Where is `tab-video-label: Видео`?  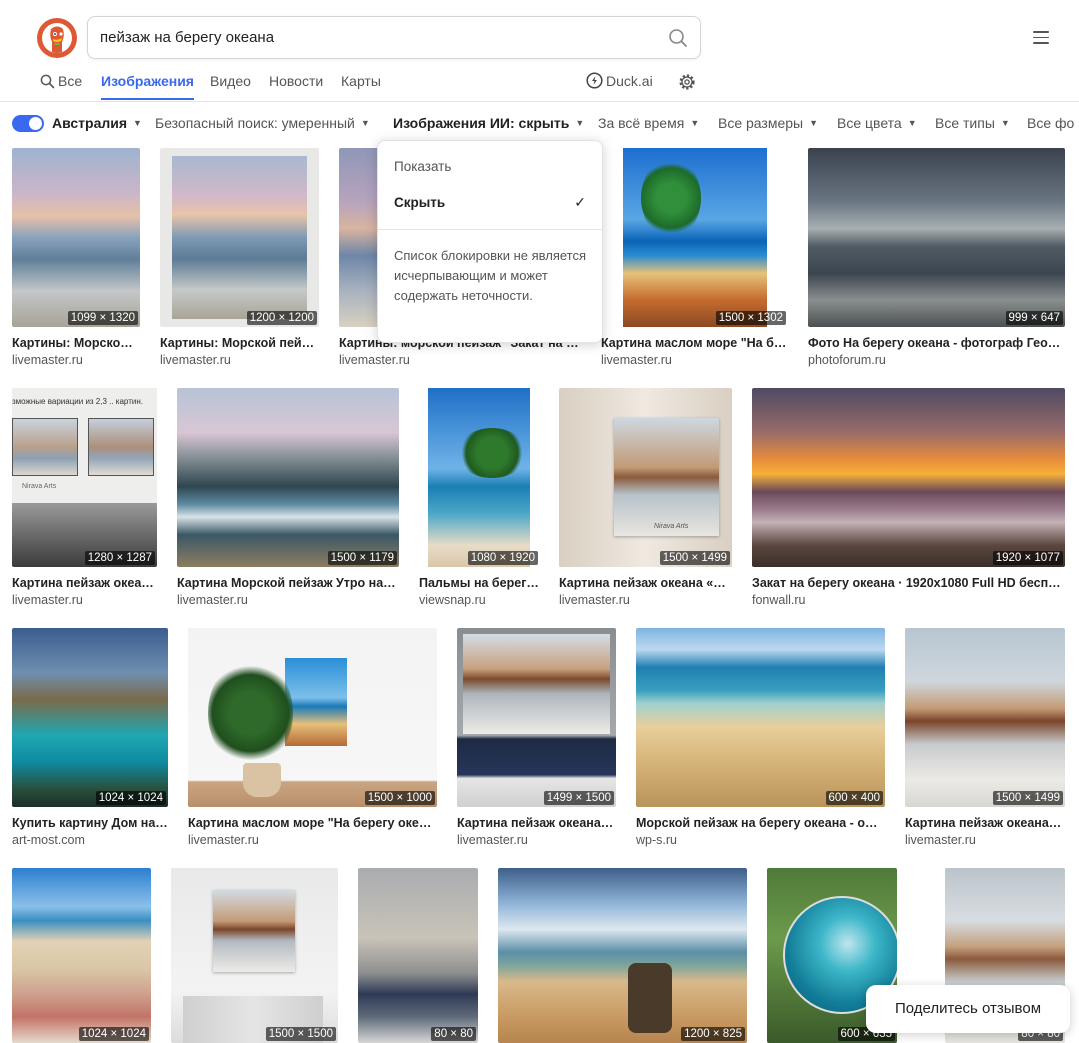
tab-video-label: Видео is located at coordinates (230, 81).